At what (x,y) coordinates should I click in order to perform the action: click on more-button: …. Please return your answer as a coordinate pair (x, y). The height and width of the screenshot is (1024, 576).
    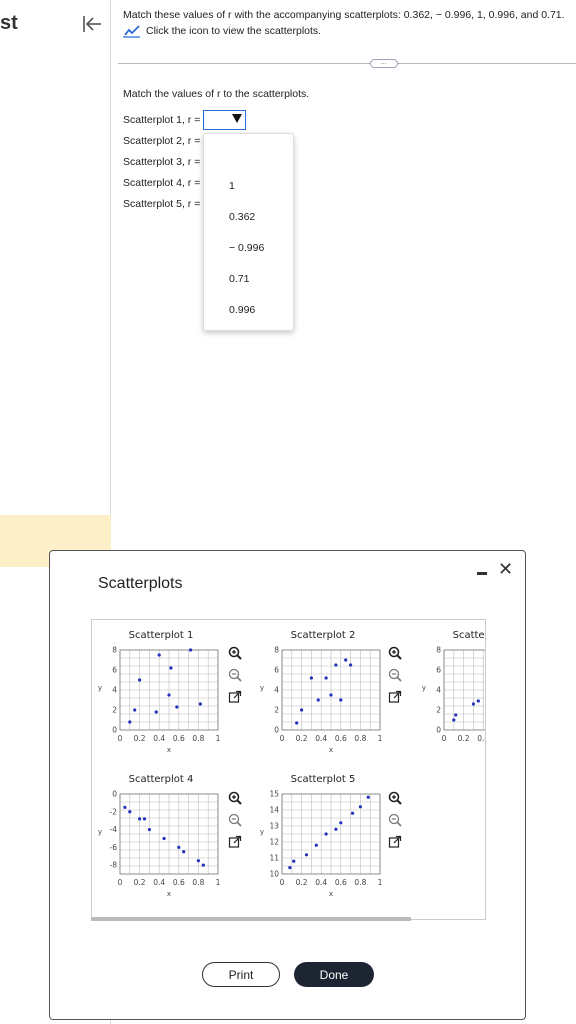
    Looking at the image, I should click on (384, 63).